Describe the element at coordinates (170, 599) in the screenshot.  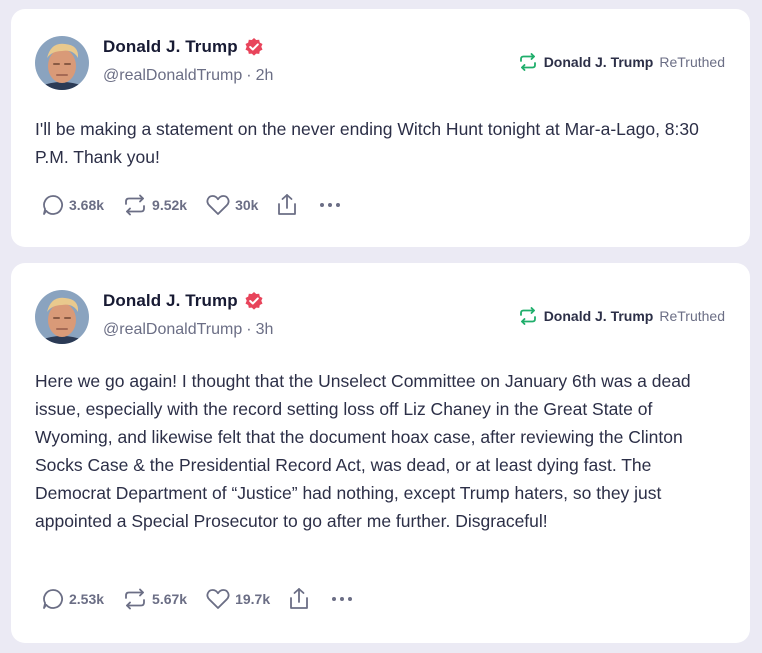
I see `retruth-count: 5.67k` at that location.